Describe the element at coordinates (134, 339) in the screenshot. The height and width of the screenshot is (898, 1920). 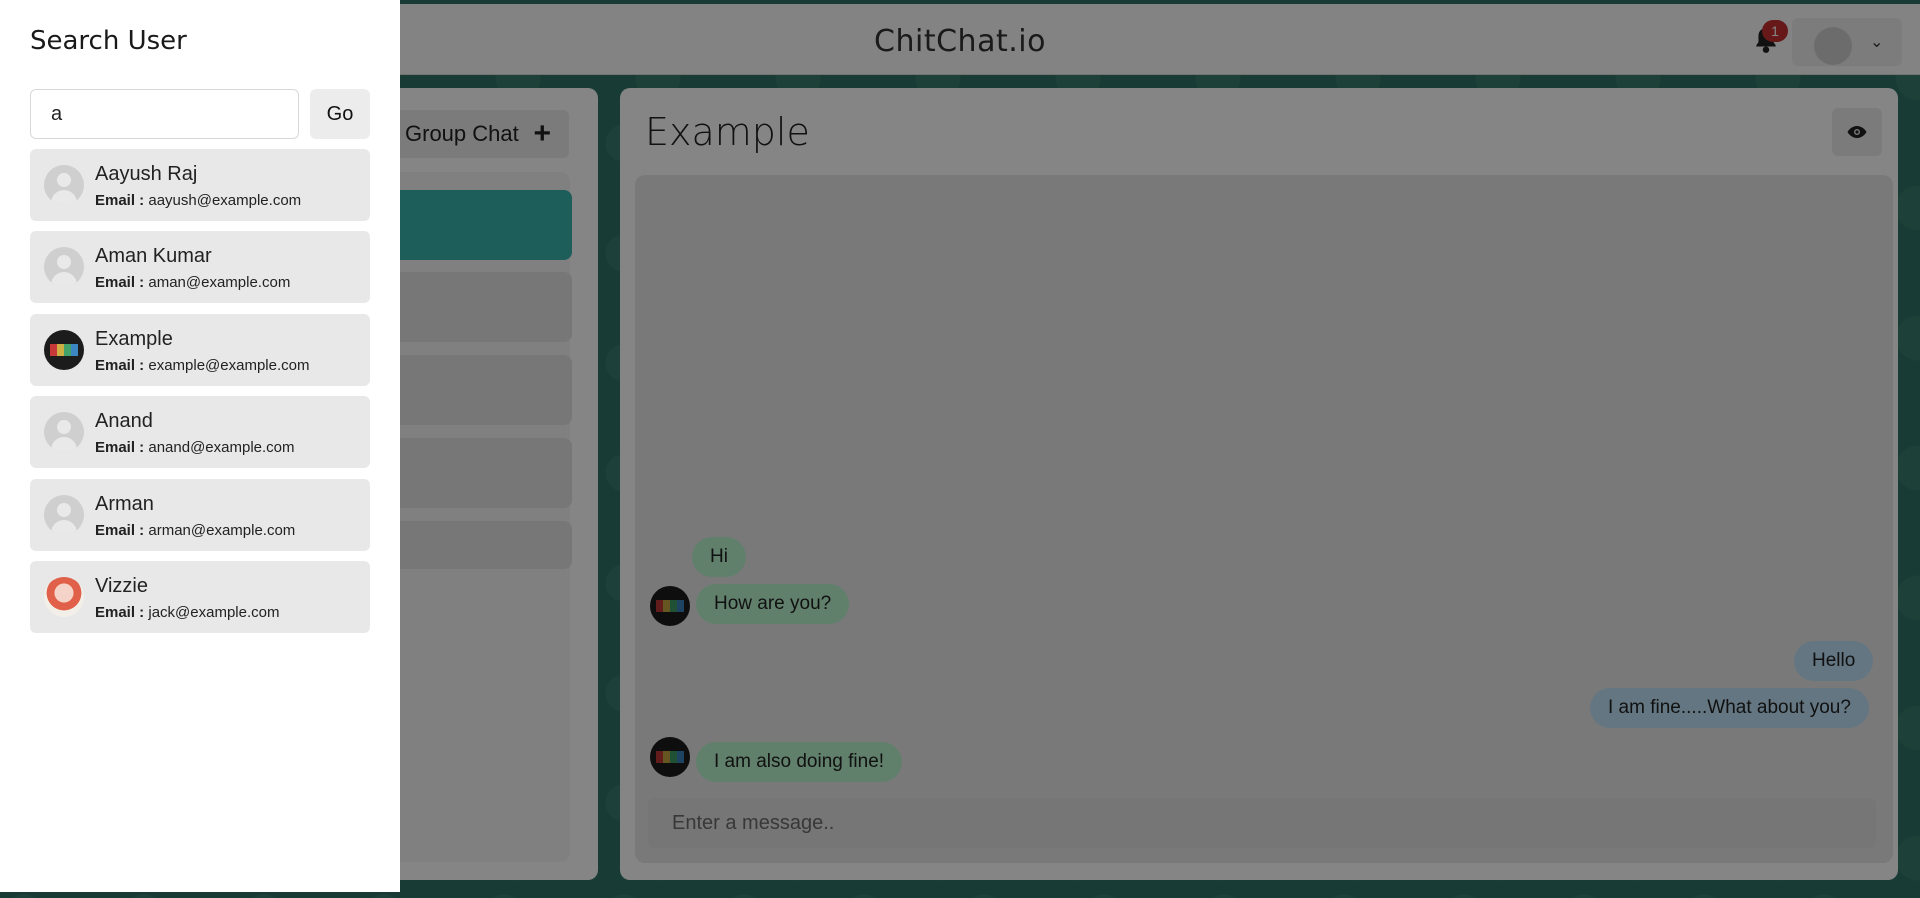
I see `user-name: Example` at that location.